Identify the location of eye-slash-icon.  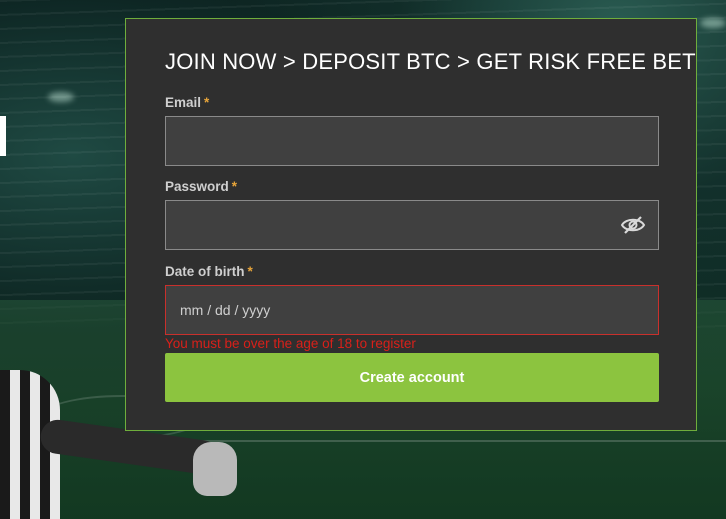
(633, 225).